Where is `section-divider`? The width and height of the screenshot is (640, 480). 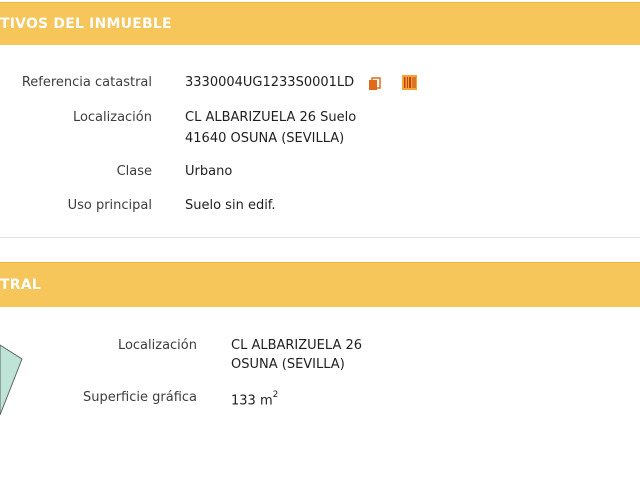 section-divider is located at coordinates (320, 237).